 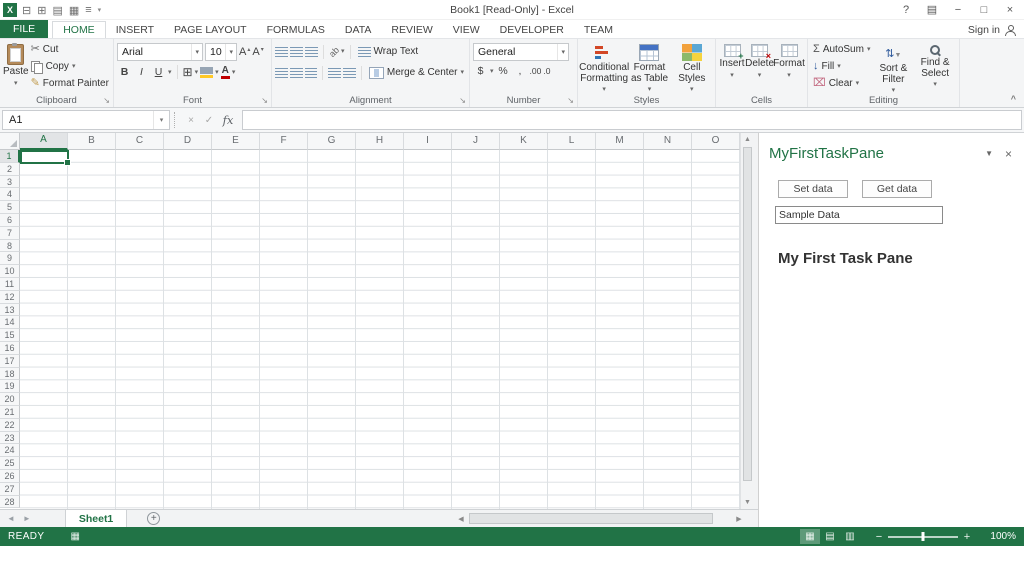 What do you see at coordinates (349, 72) in the screenshot?
I see `increase-indent-icon` at bounding box center [349, 72].